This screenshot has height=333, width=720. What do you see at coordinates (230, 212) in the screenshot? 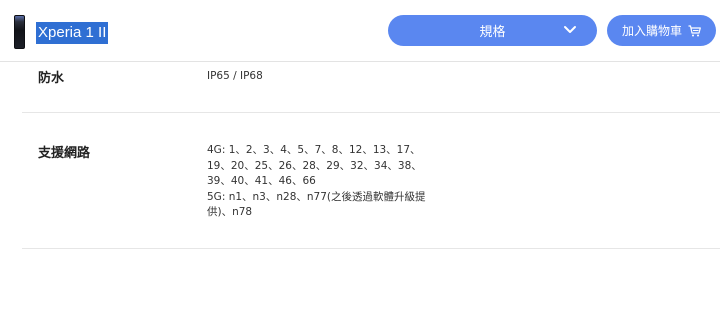
I see `spec-value-line: 供)、n78` at bounding box center [230, 212].